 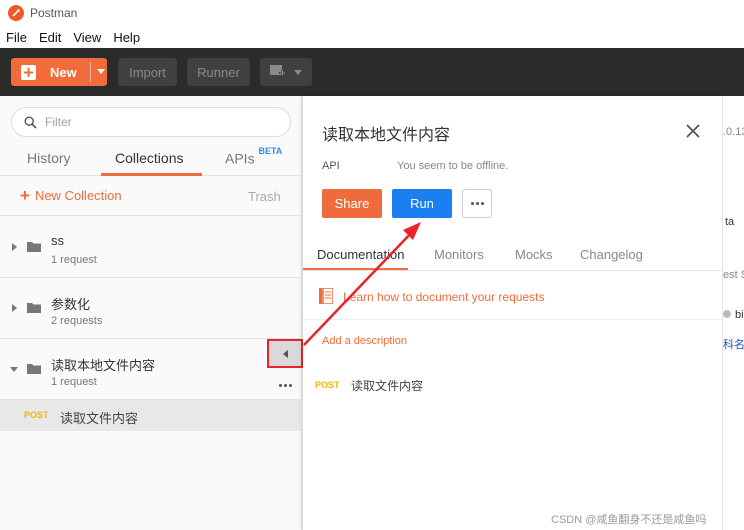 What do you see at coordinates (733, 275) in the screenshot?
I see `text-fragment: est S` at bounding box center [733, 275].